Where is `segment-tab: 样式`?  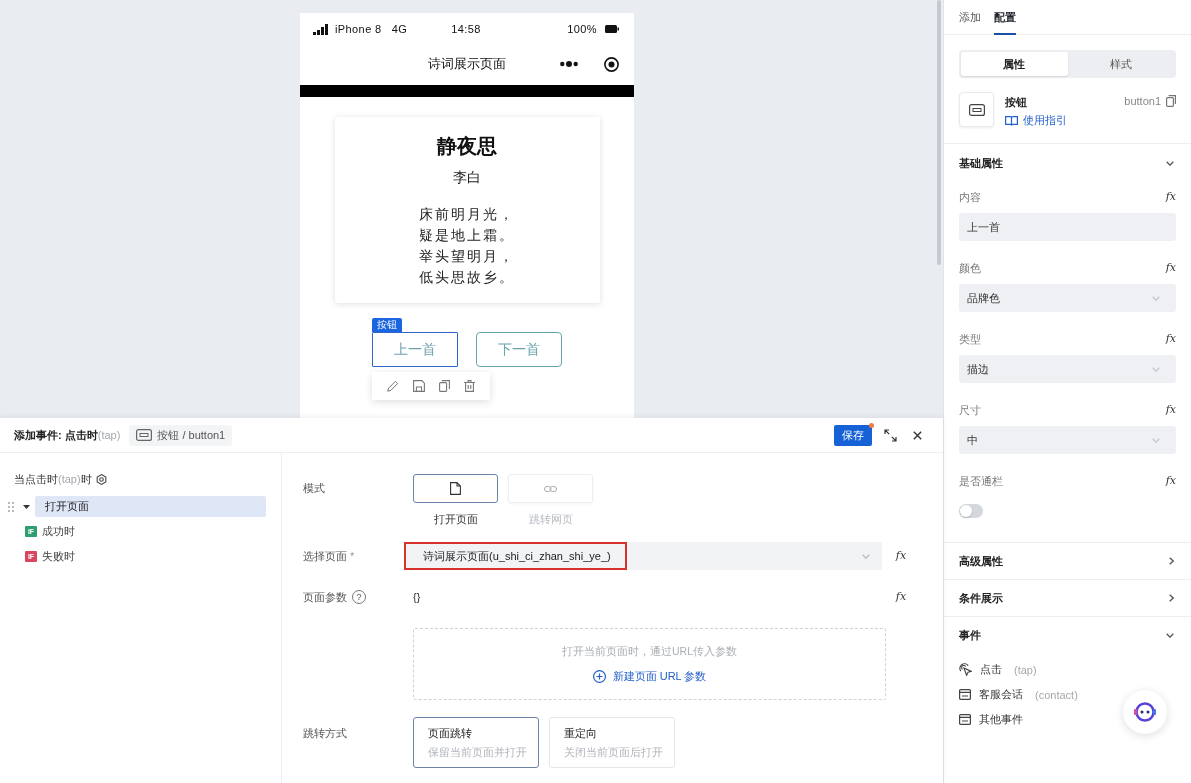
segment-tab: 样式 is located at coordinates (1120, 64).